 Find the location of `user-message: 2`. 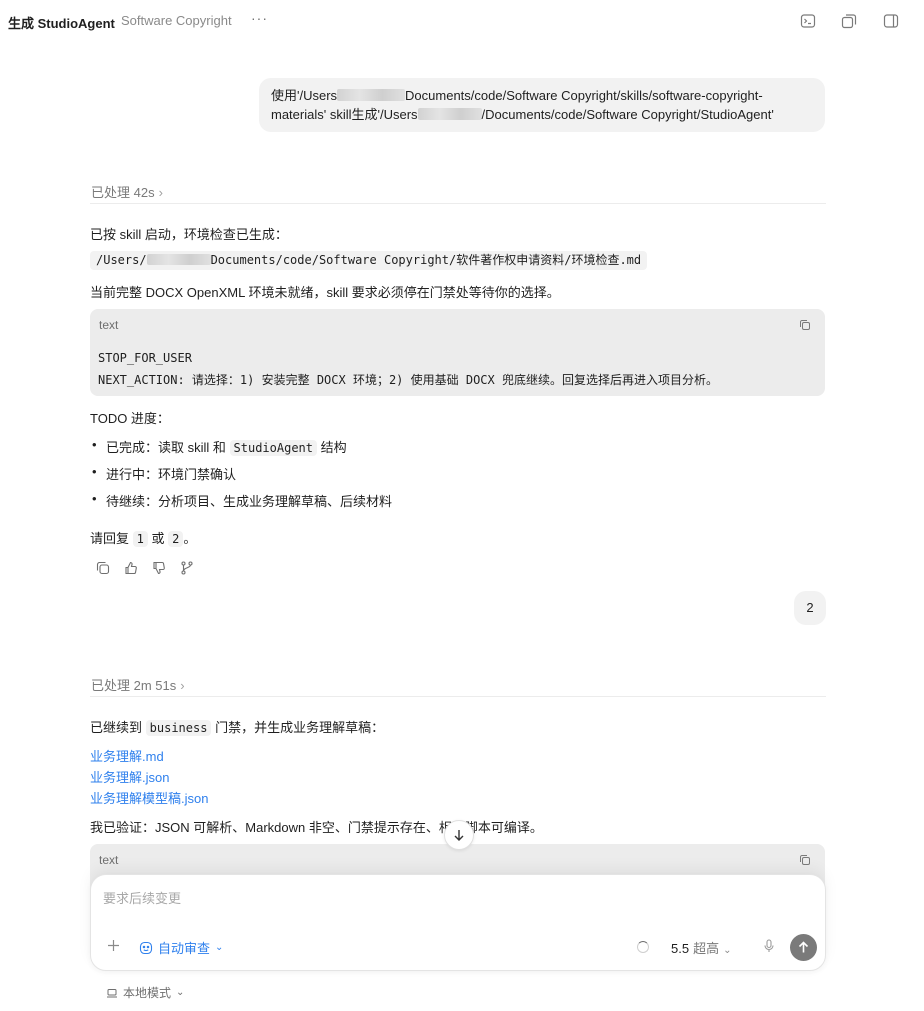

user-message: 2 is located at coordinates (810, 608).